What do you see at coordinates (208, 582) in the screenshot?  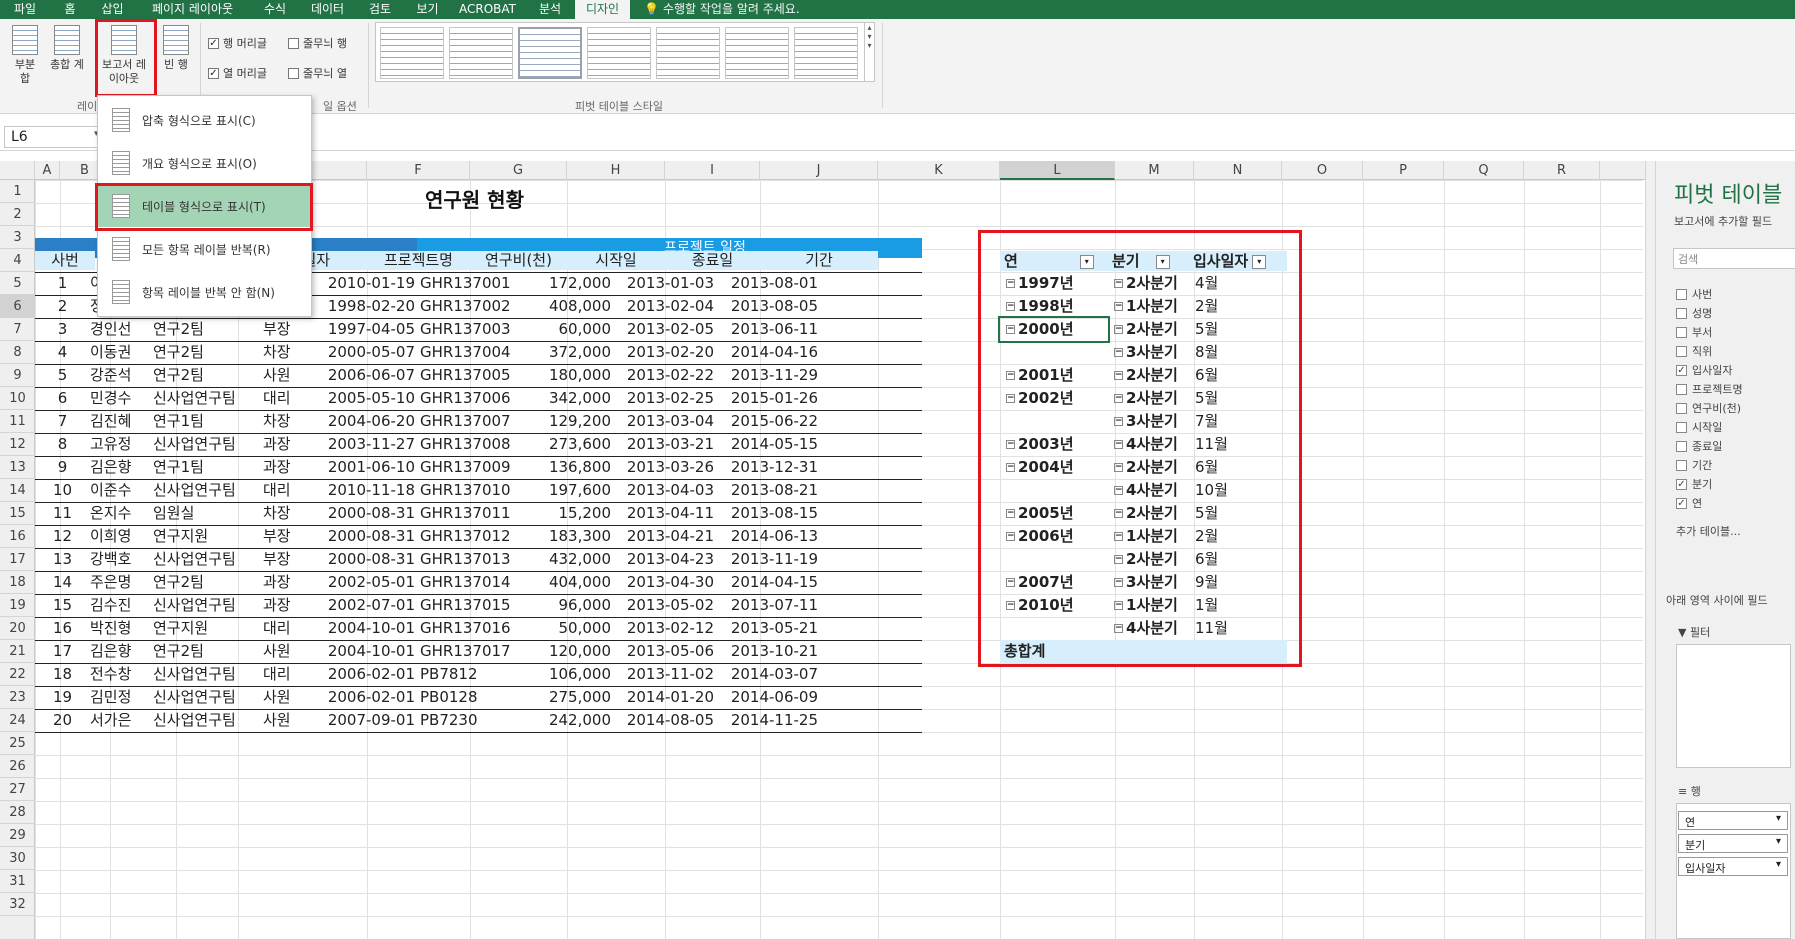 I see `cell-r18-c2: 연구2팀` at bounding box center [208, 582].